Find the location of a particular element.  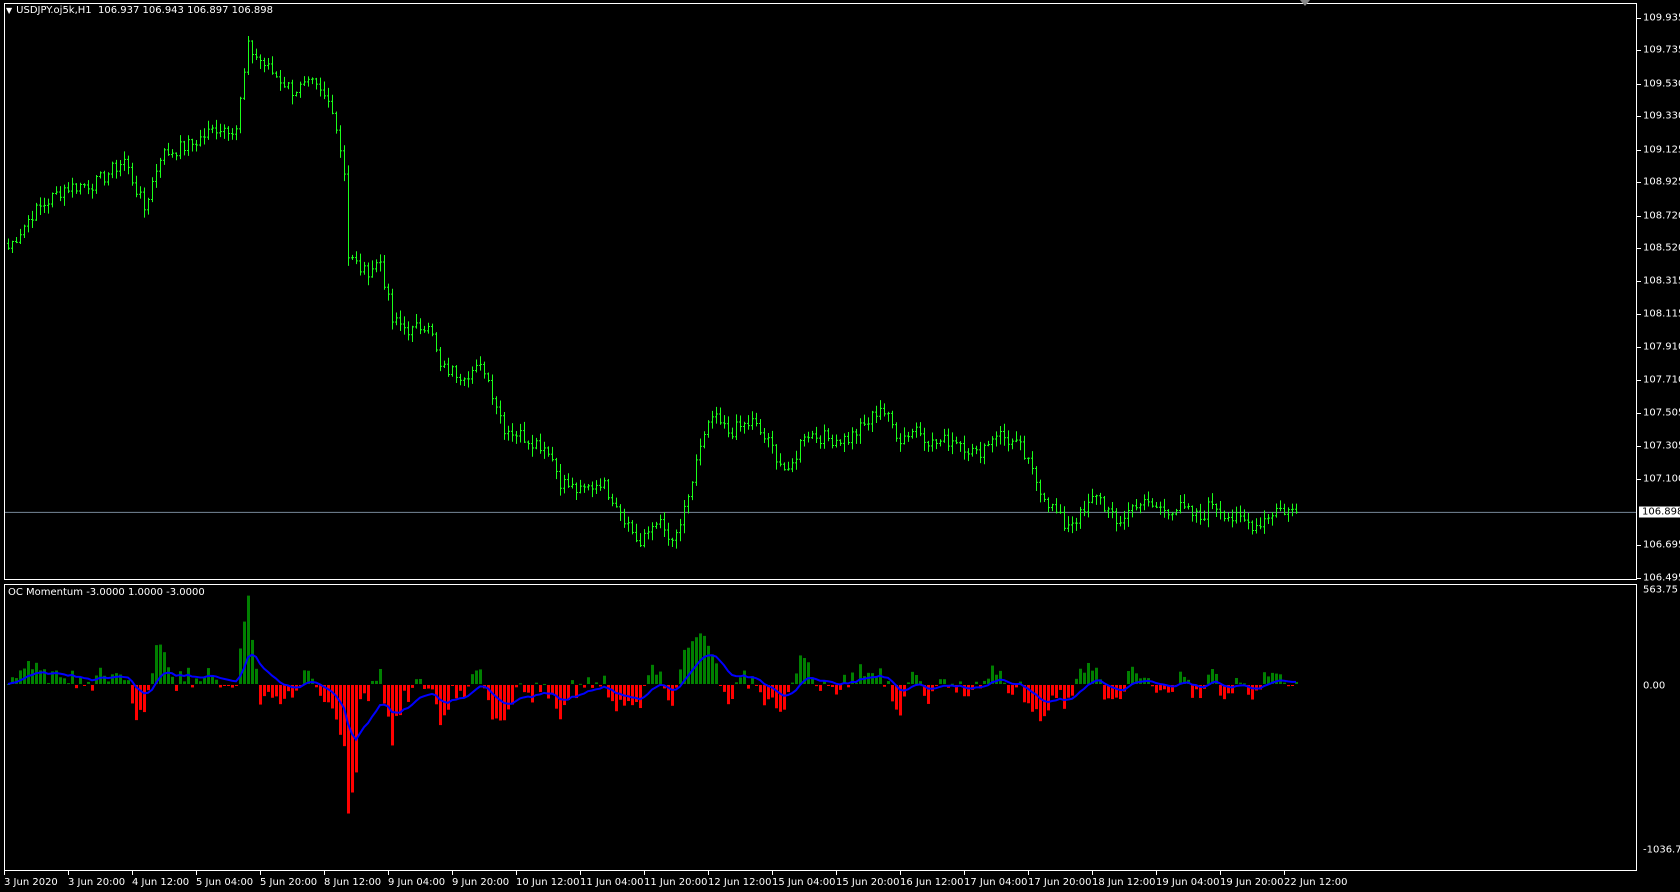

time-axis-label: 3 Jun 20:00 is located at coordinates (97, 882).